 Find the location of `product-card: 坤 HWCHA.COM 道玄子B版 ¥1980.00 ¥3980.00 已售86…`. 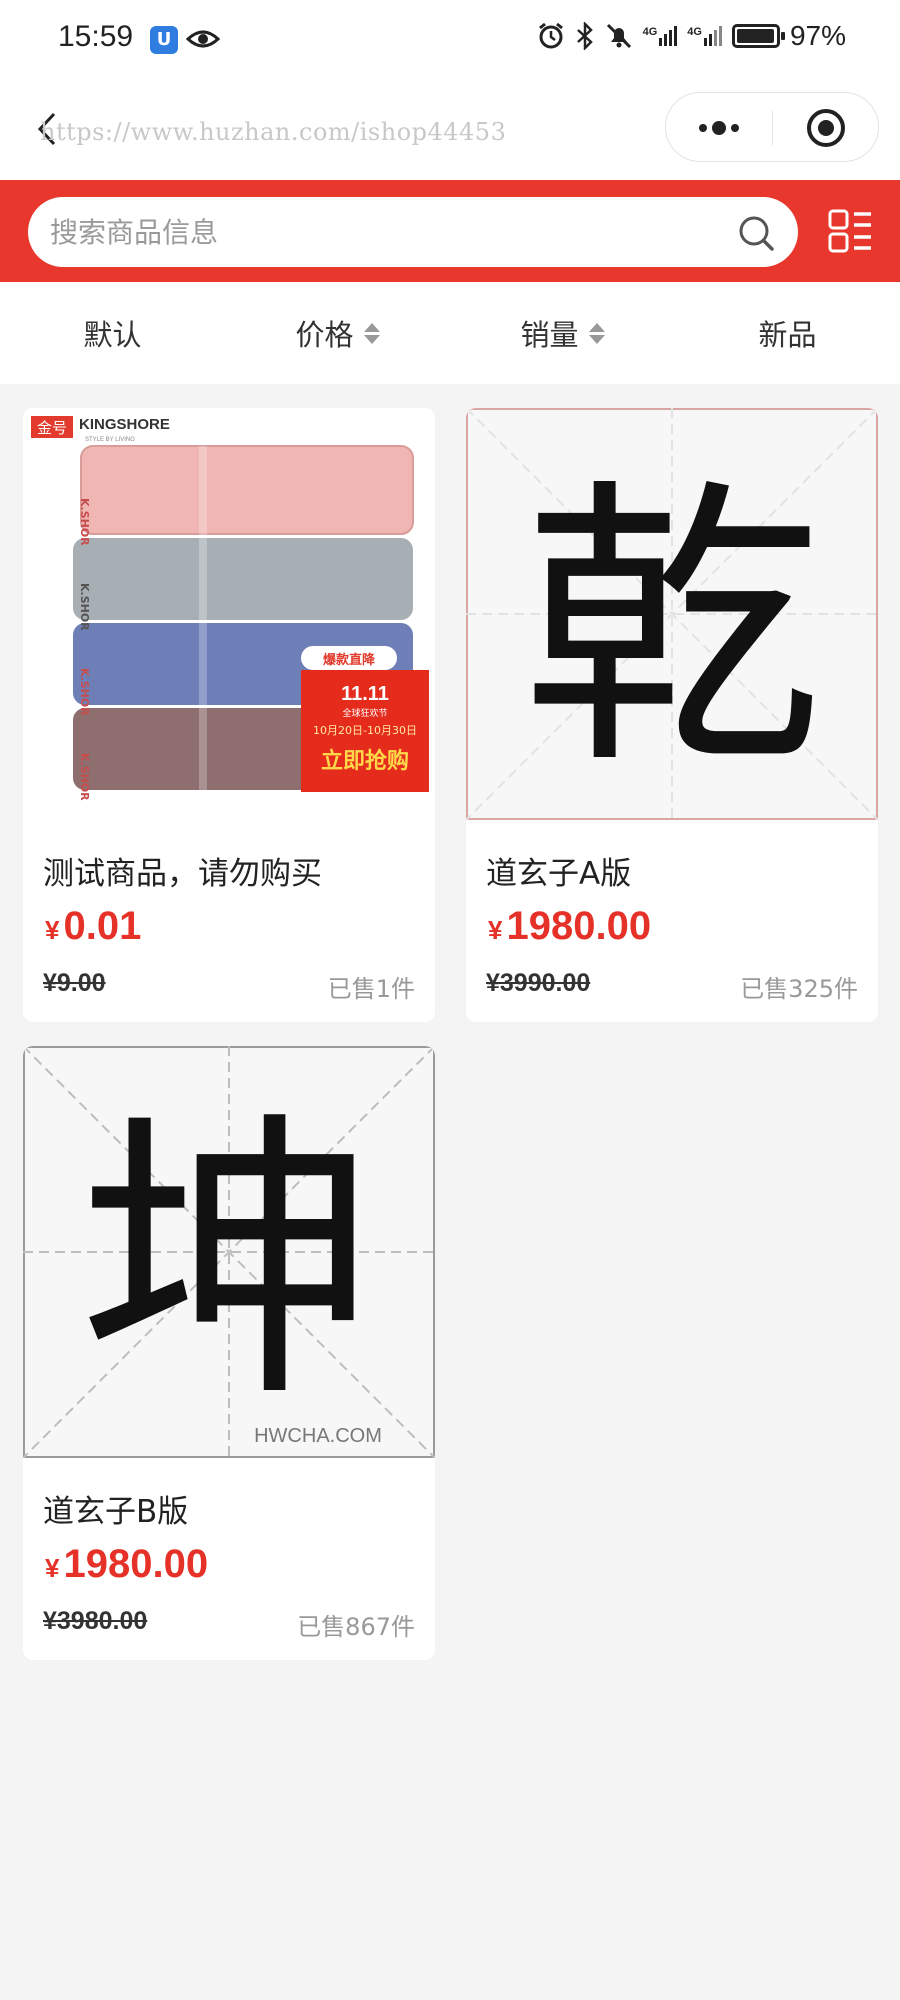

product-card: 坤 HWCHA.COM 道玄子B版 ¥1980.00 ¥3980.00 已售86… is located at coordinates (229, 1353).